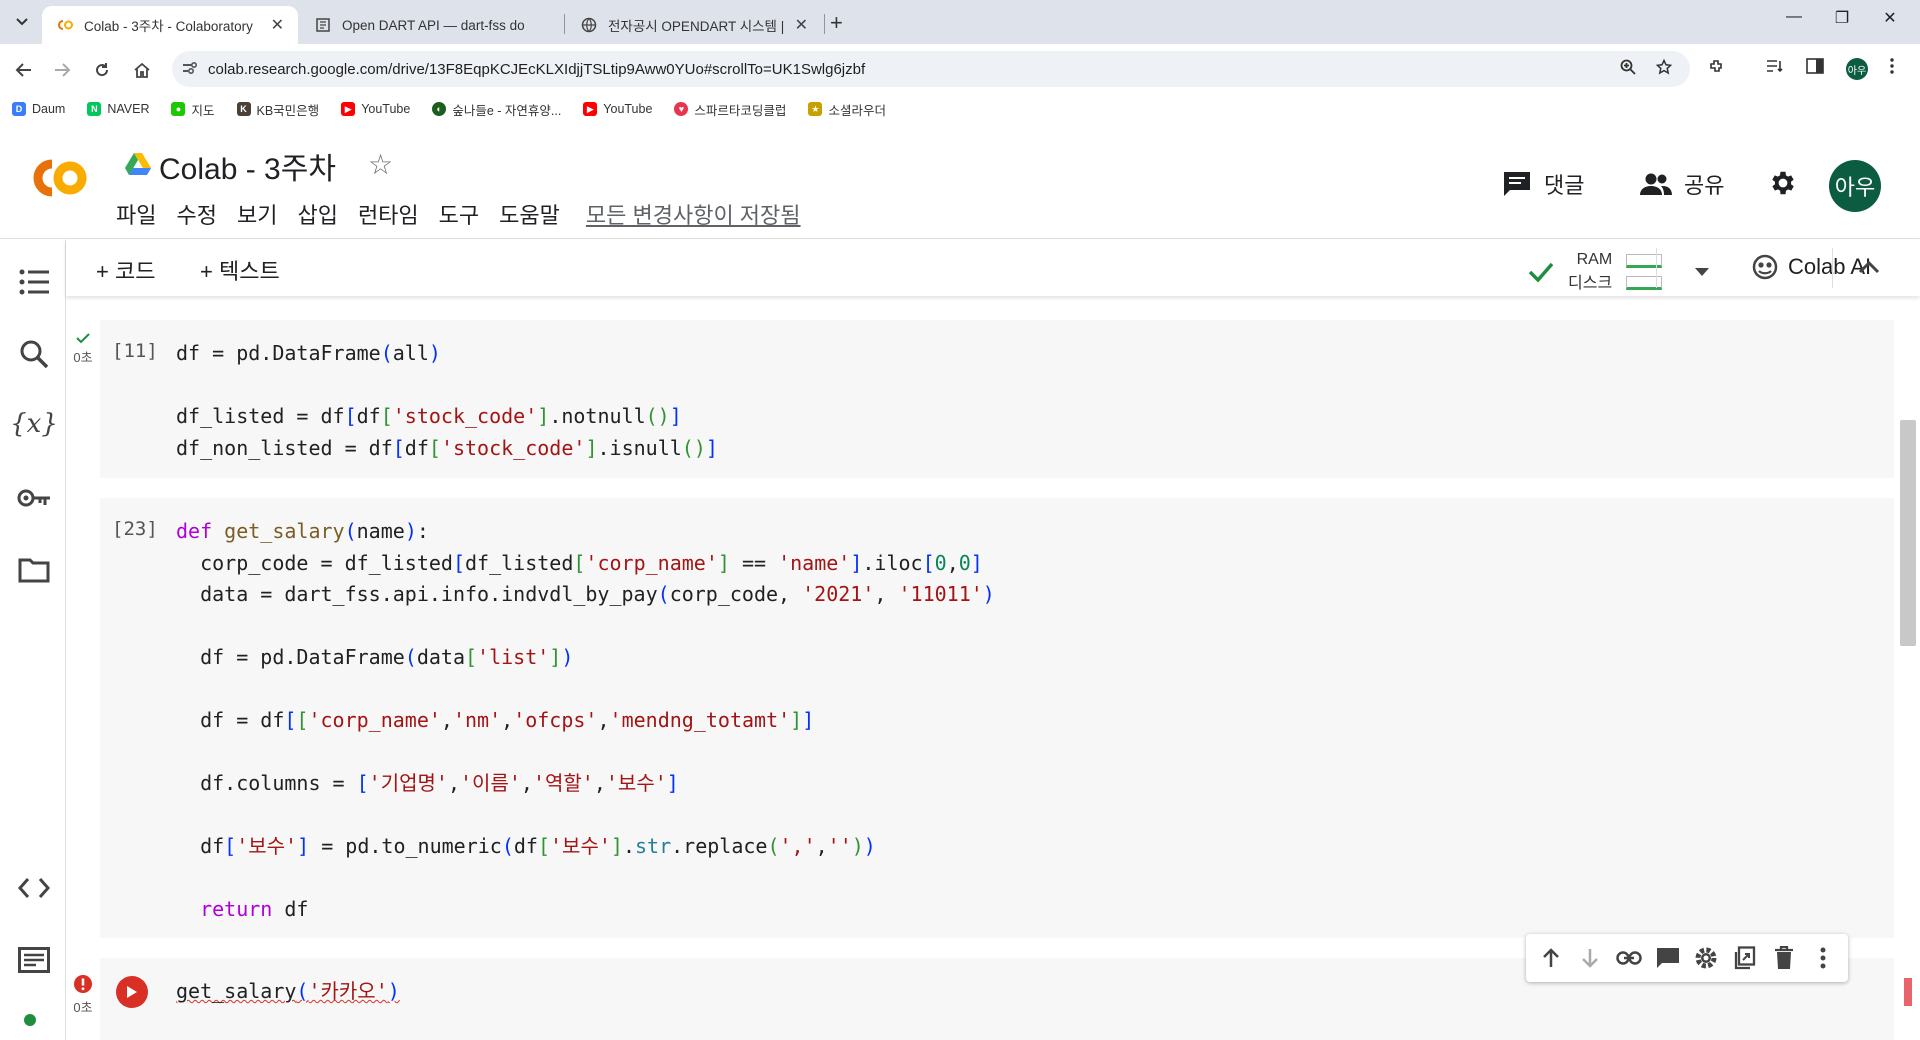 The width and height of the screenshot is (1920, 1040). Describe the element at coordinates (1908, 992) in the screenshot. I see `scroll-marker` at that location.